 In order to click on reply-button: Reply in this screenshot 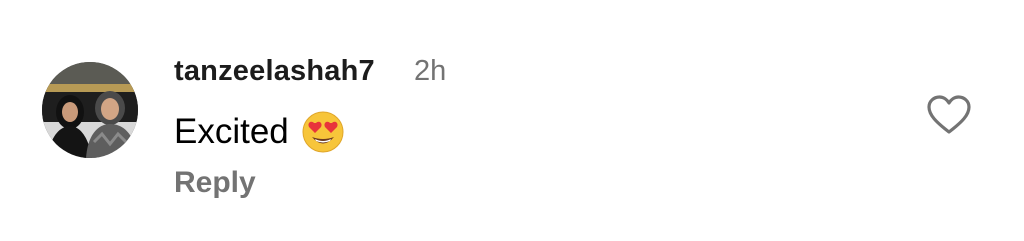, I will do `click(215, 183)`.